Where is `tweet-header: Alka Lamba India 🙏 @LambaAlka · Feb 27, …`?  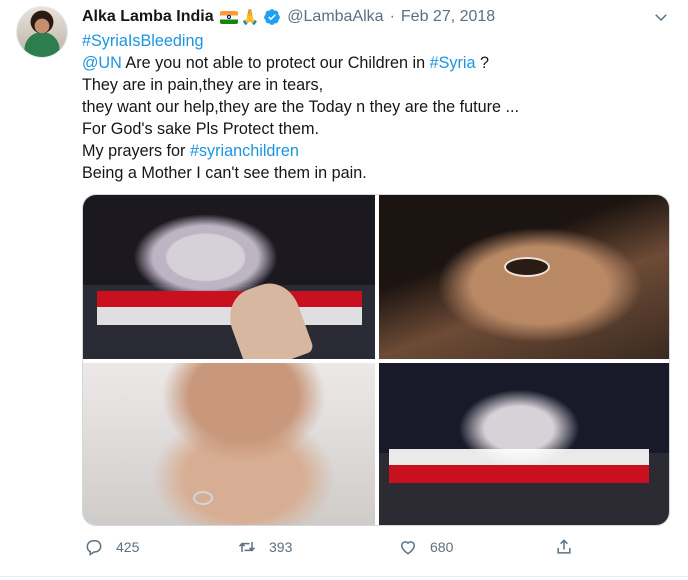
tweet-header: Alka Lamba India 🙏 @LambaAlka · Feb 27, … is located at coordinates (288, 17).